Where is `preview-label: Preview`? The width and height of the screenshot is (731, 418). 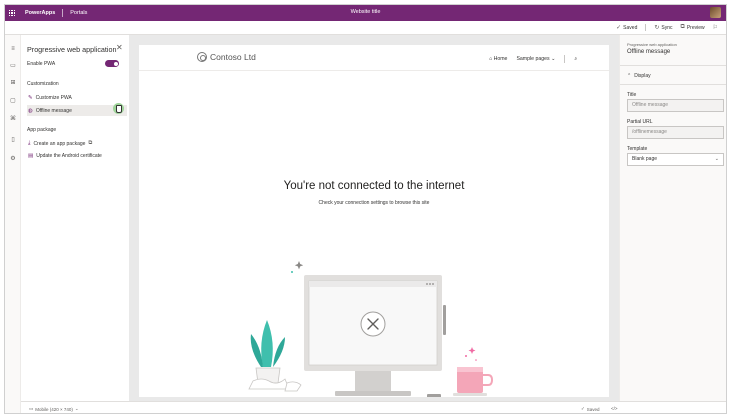 preview-label: Preview is located at coordinates (695, 27).